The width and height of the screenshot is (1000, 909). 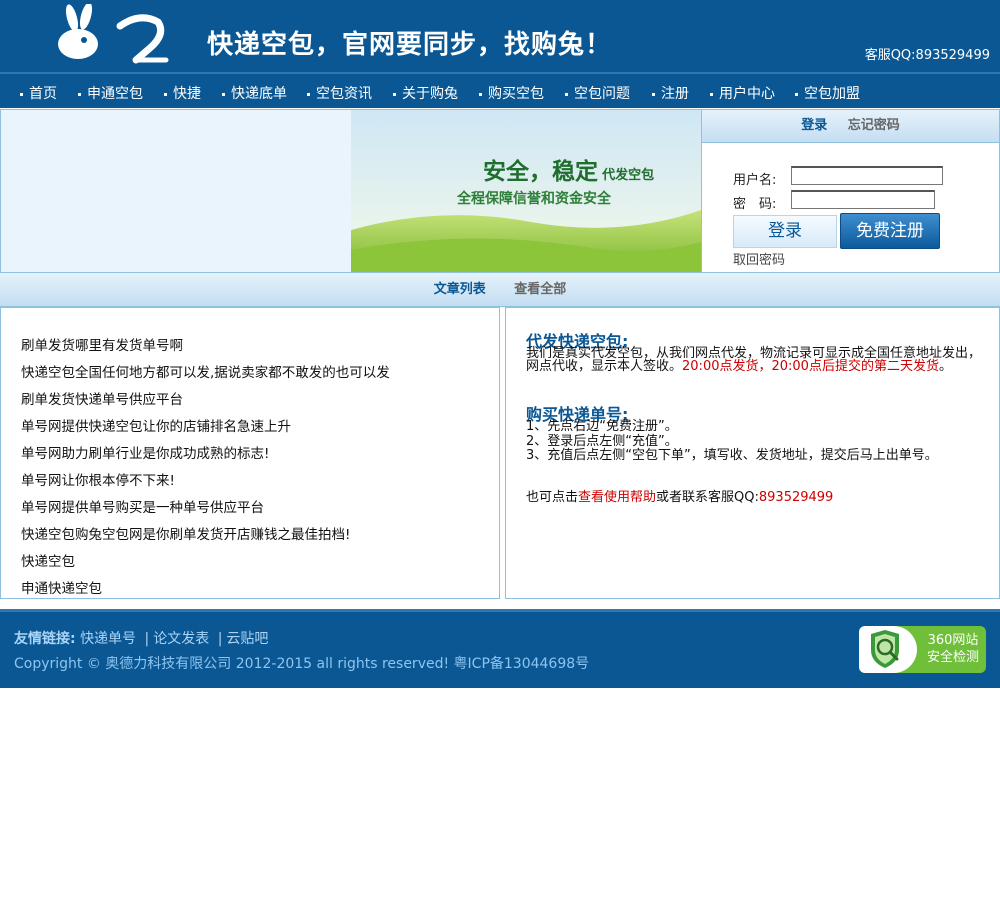 I want to click on nav-item-sto: 申通空包, so click(x=110, y=93).